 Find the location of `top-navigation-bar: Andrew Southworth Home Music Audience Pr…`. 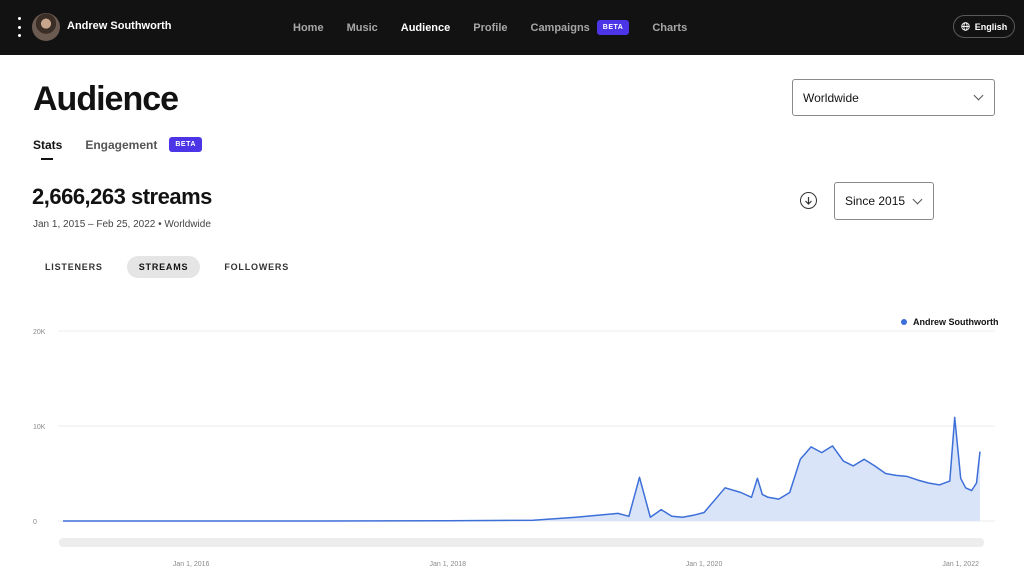

top-navigation-bar: Andrew Southworth Home Music Audience Pr… is located at coordinates (512, 27).